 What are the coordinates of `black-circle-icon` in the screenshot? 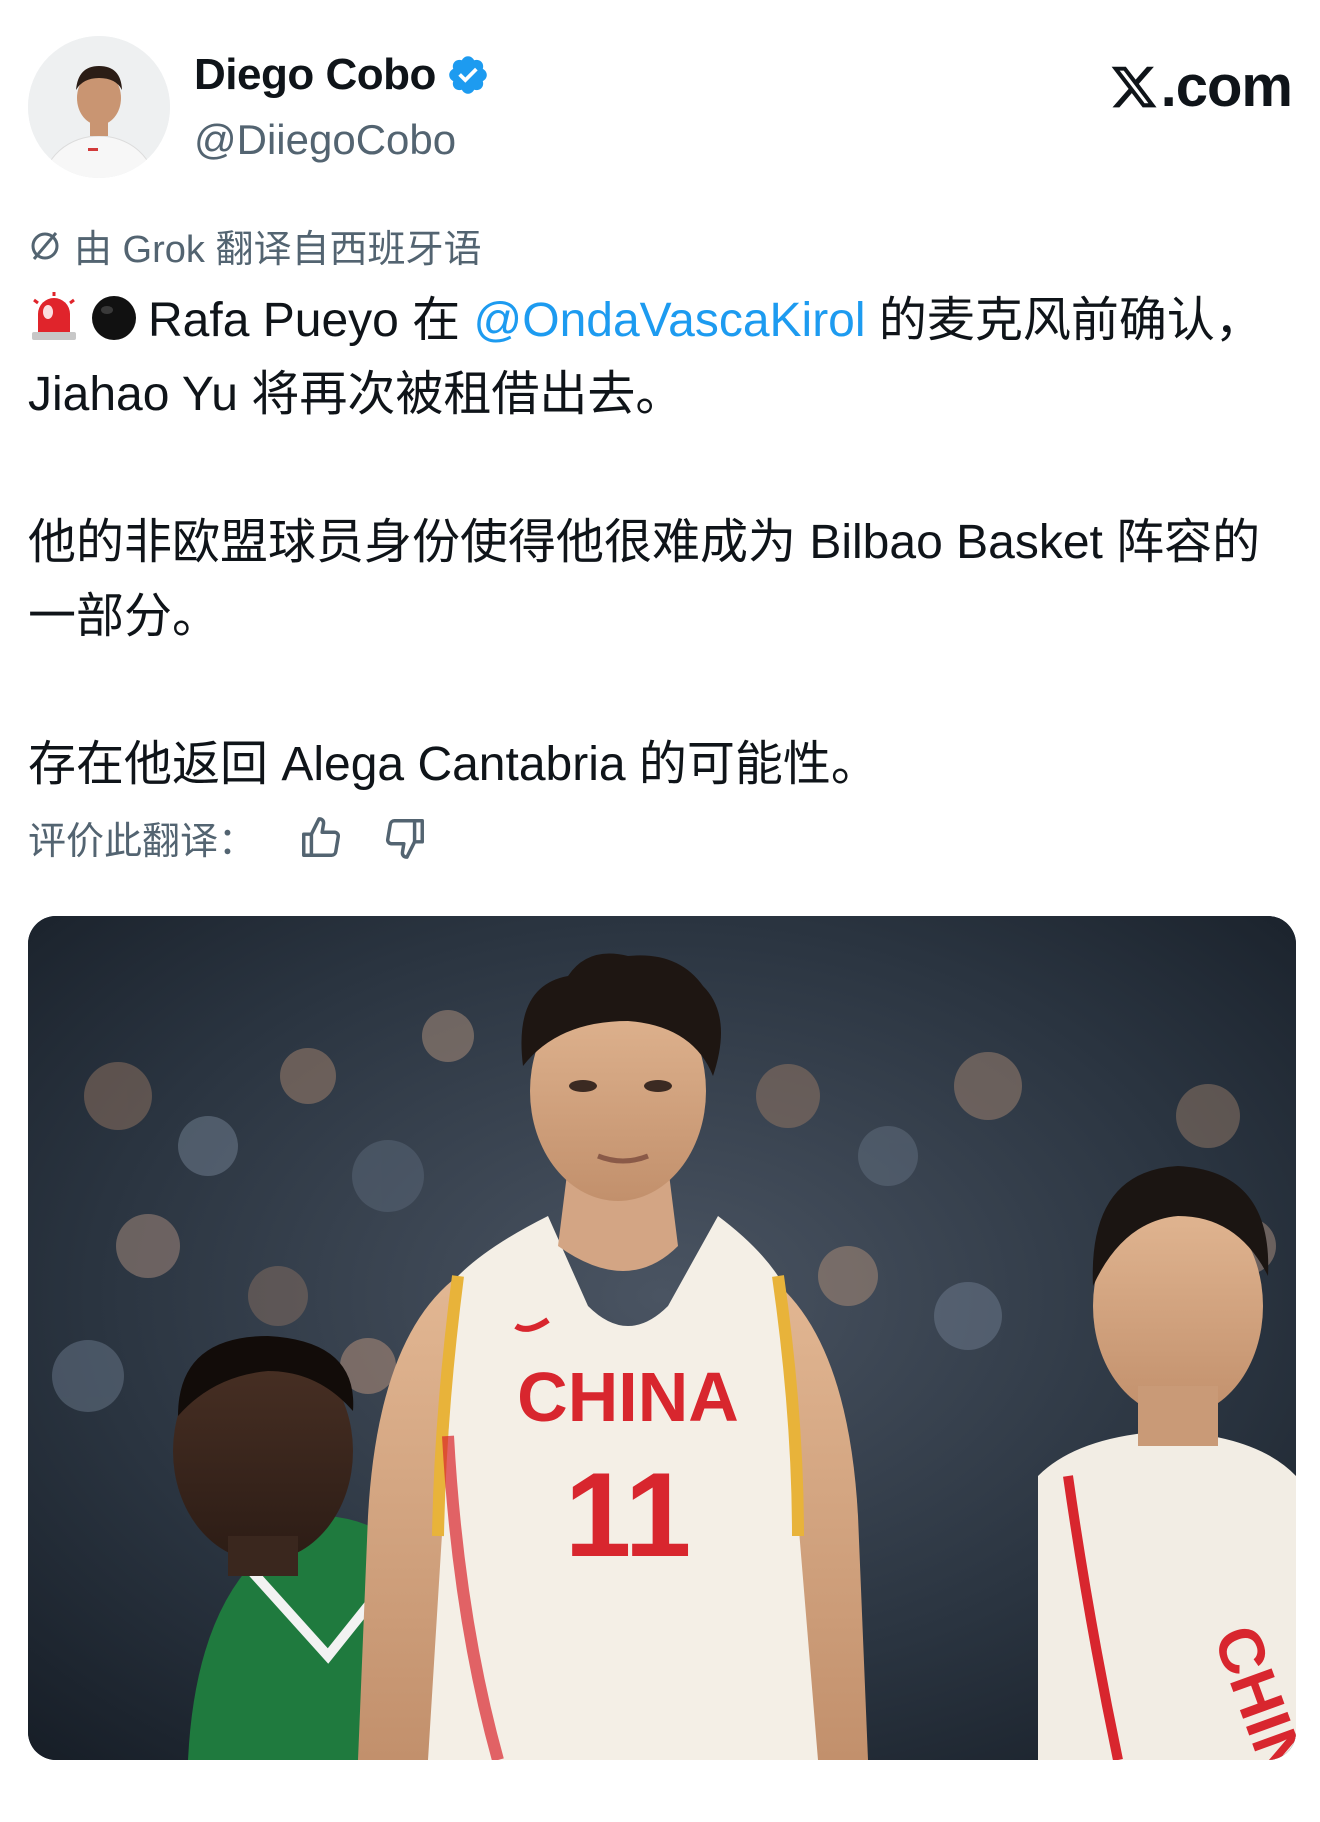 It's located at (114, 316).